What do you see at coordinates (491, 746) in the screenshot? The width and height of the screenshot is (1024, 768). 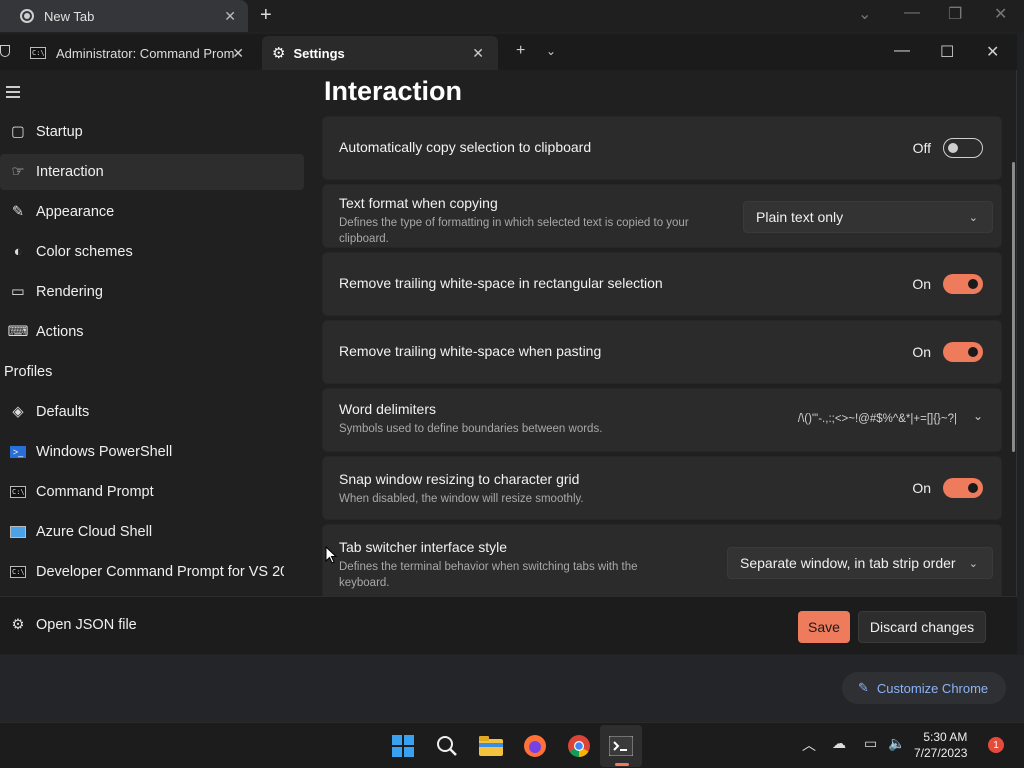 I see `file-explorer-icon` at bounding box center [491, 746].